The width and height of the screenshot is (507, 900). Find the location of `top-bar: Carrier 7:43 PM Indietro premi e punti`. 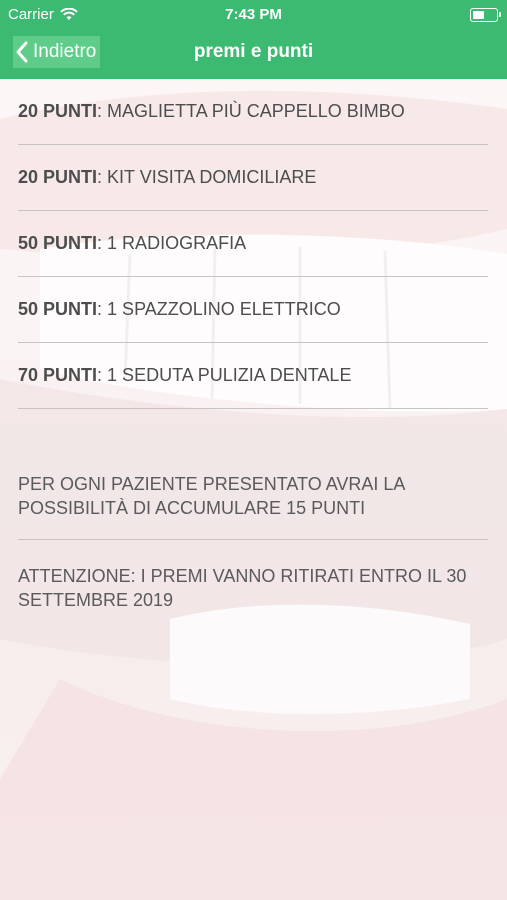

top-bar: Carrier 7:43 PM Indietro premi e punti is located at coordinates (253, 39).